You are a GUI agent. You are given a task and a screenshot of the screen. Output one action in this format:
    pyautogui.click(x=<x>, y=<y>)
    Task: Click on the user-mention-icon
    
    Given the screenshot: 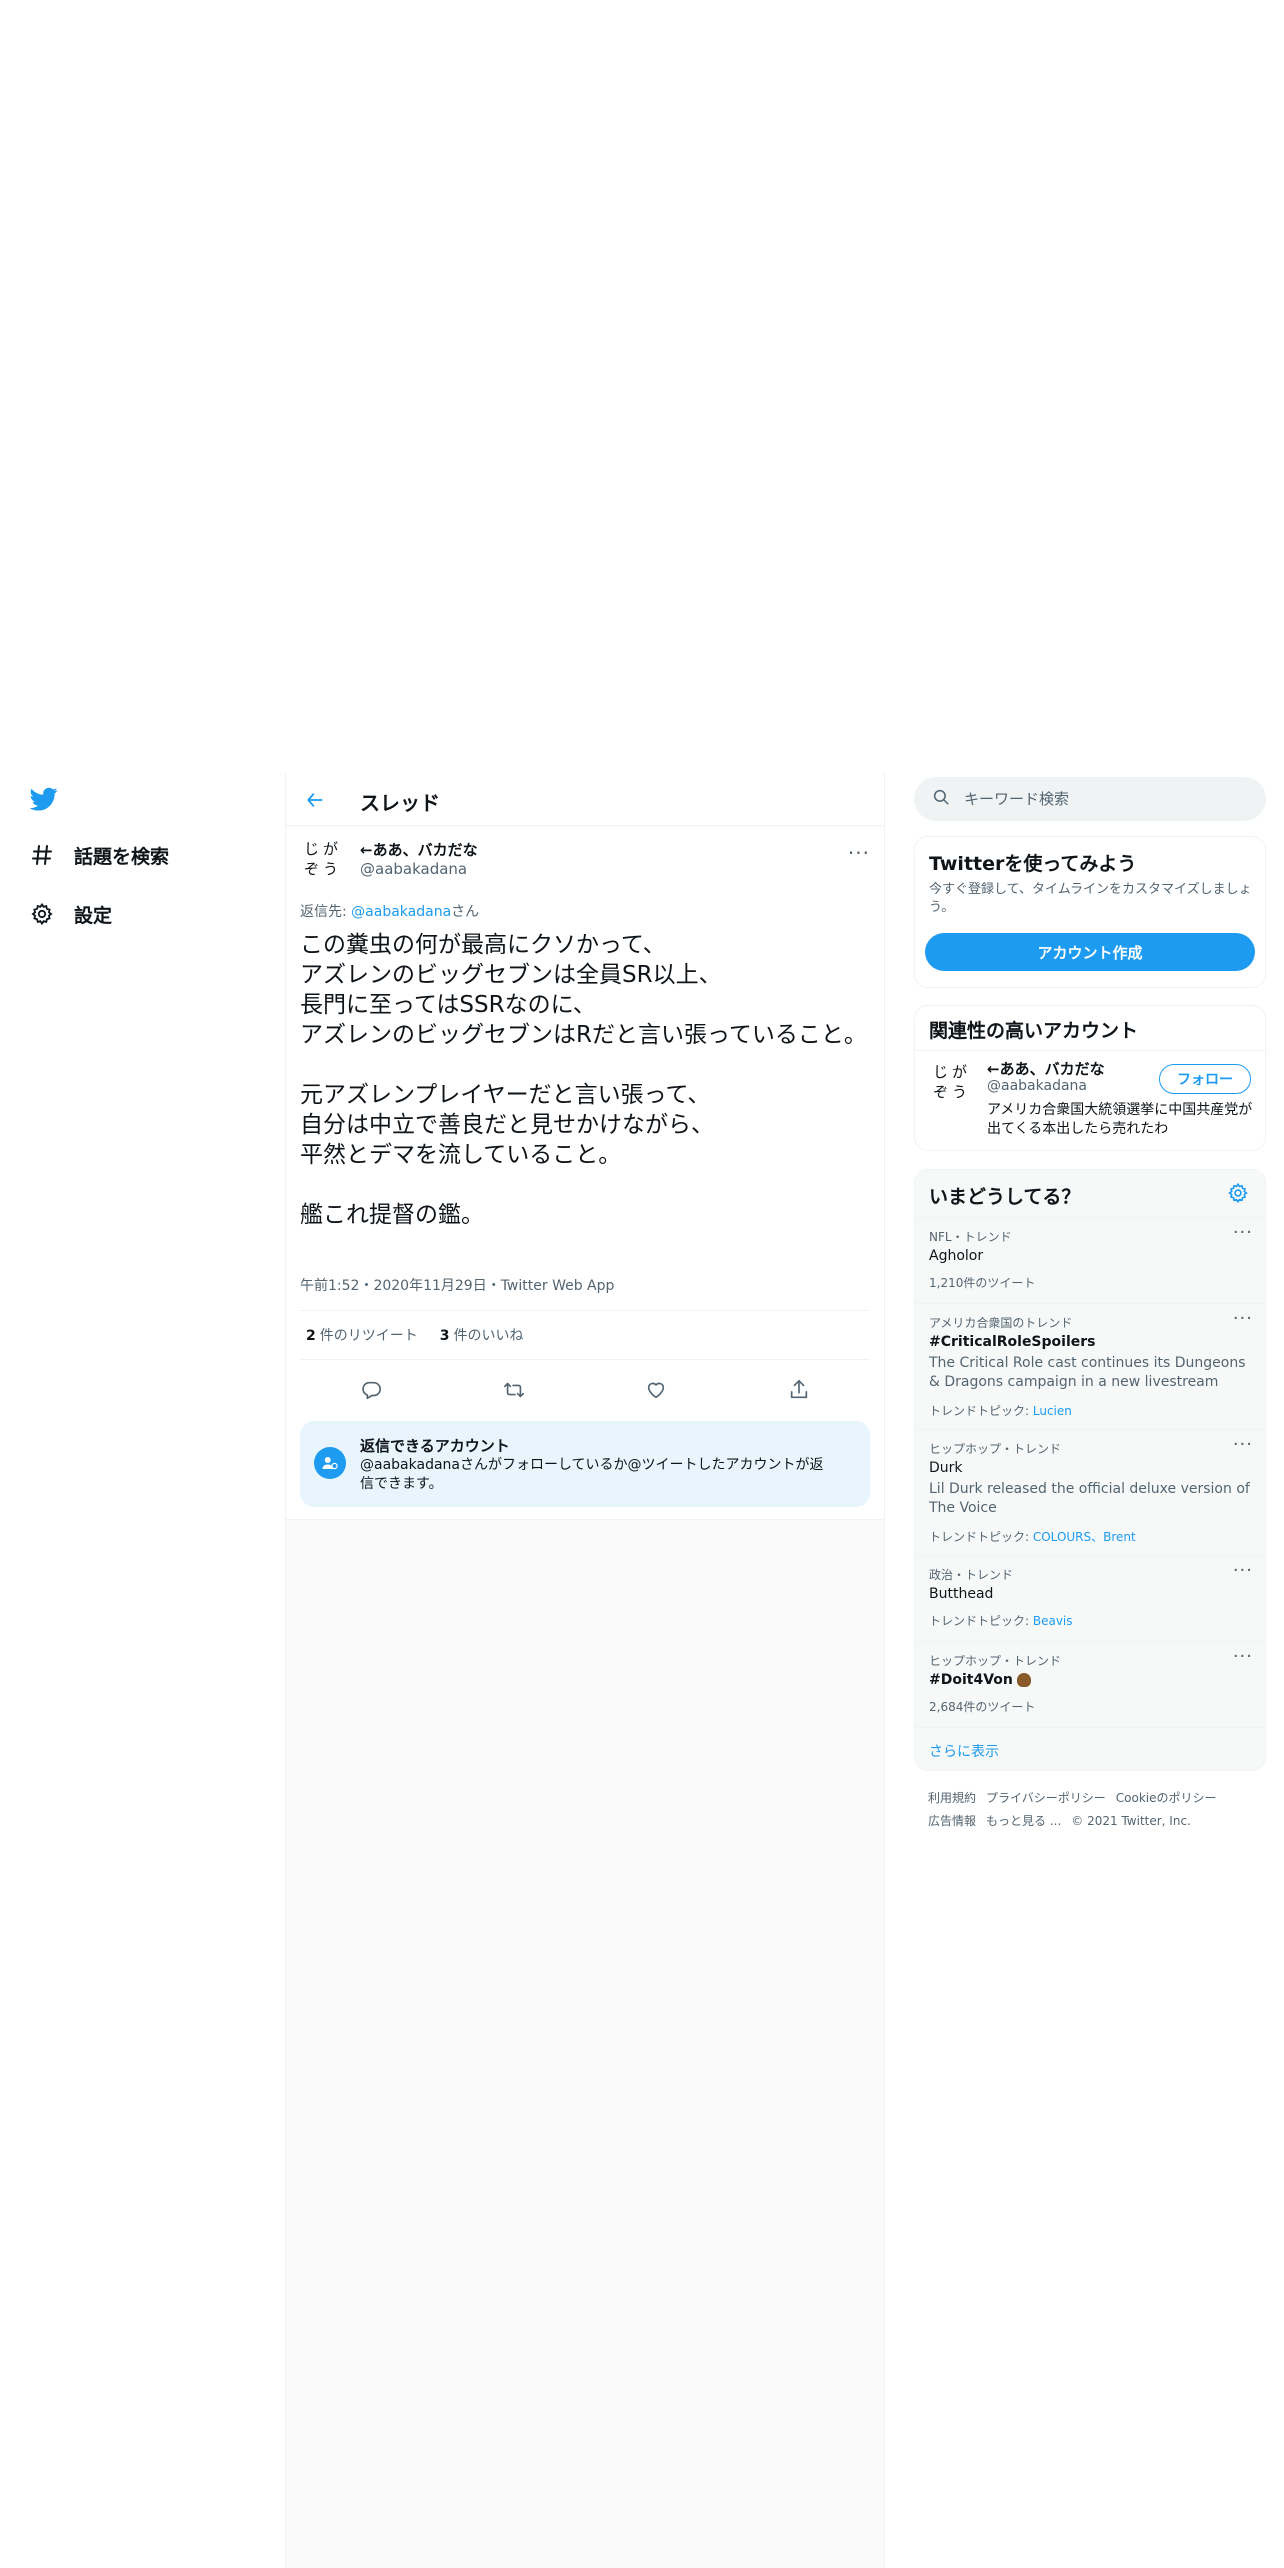 What is the action you would take?
    pyautogui.click(x=330, y=1463)
    